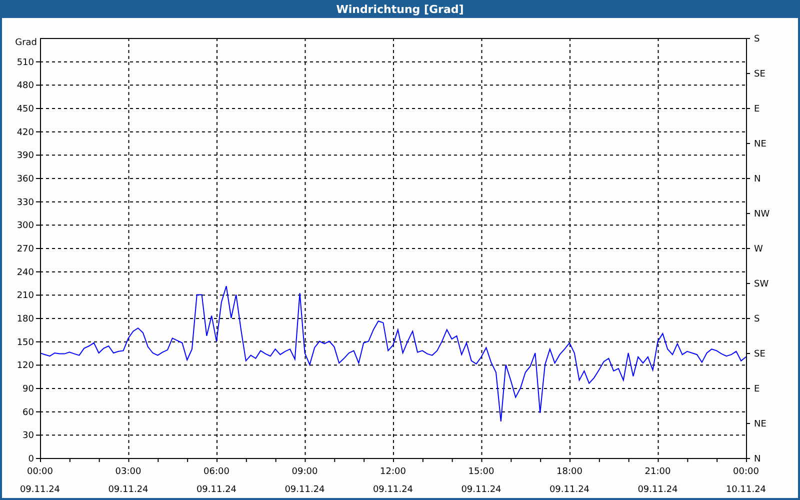  Describe the element at coordinates (25, 226) in the screenshot. I see `y-tick-label: 300` at that location.